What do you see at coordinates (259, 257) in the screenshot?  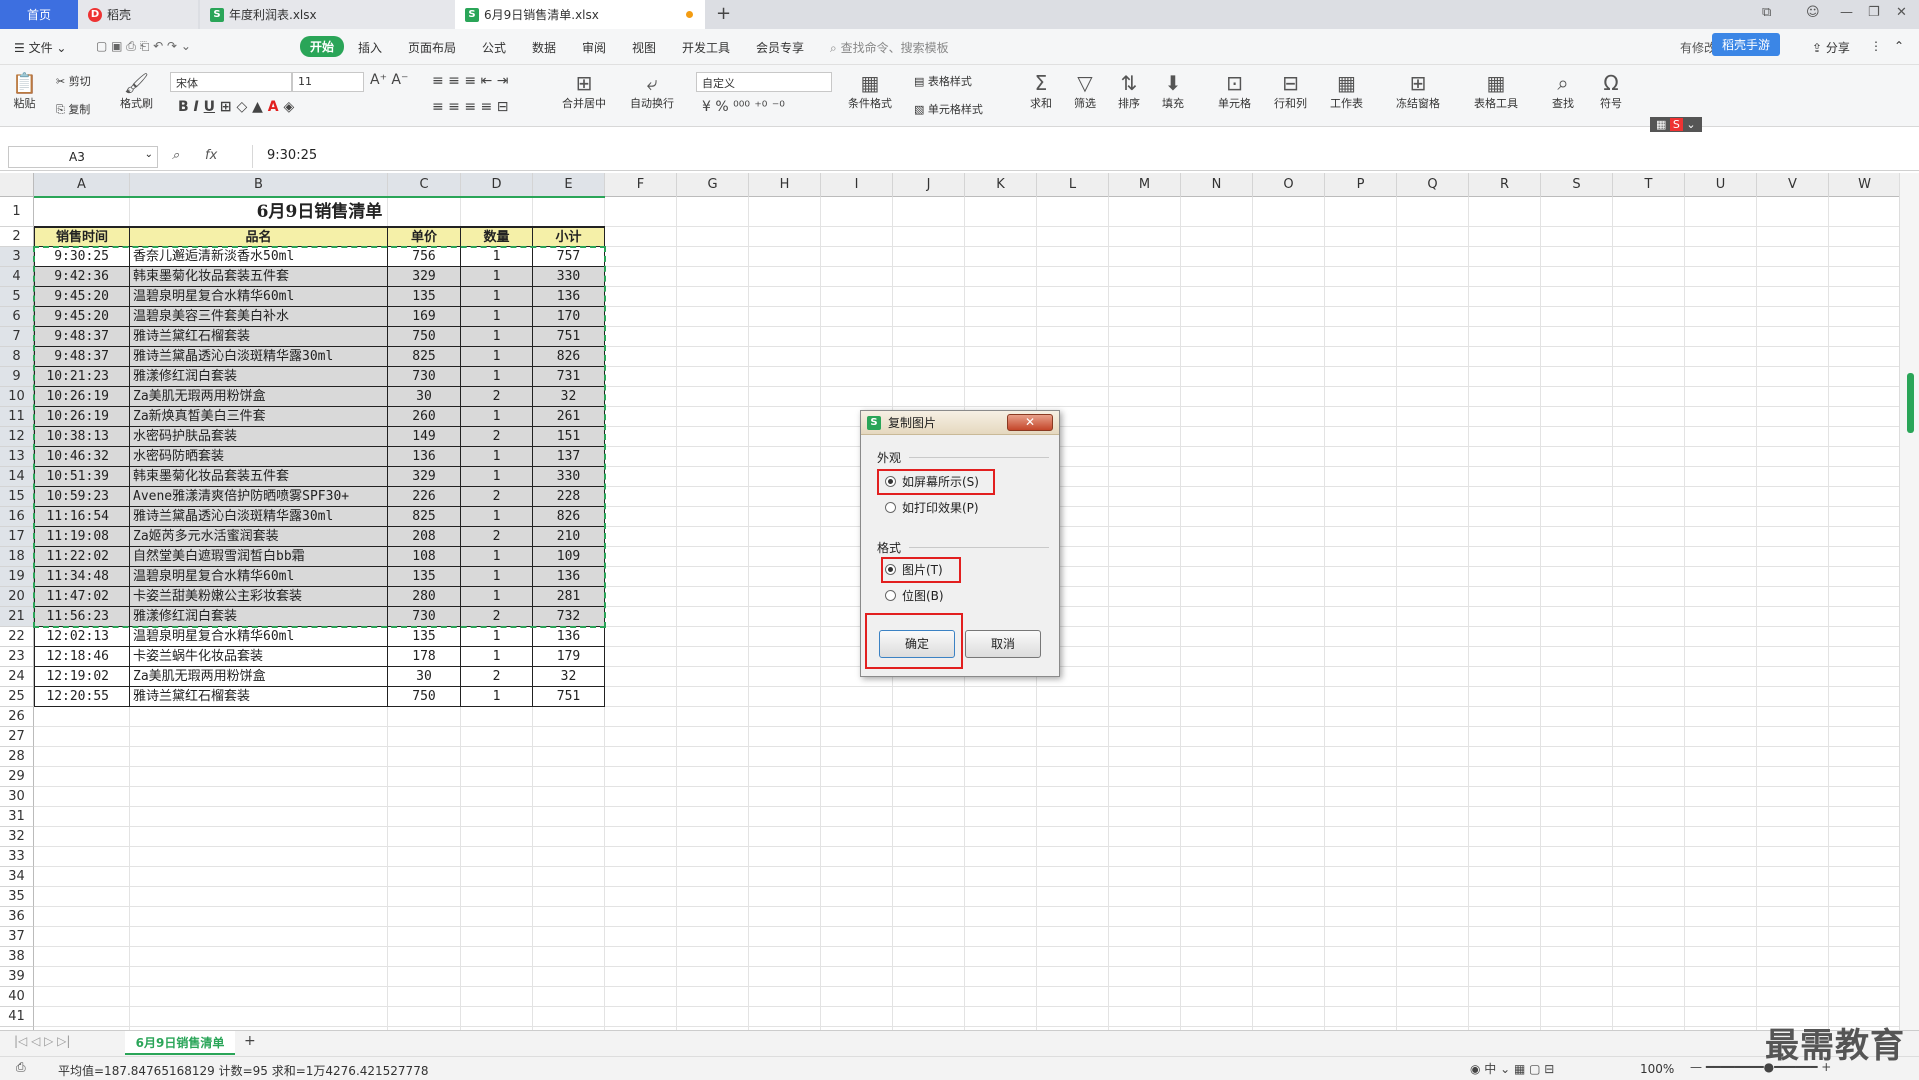 I see `table-cell: 香奈儿邂逅清新淡香水50ml` at bounding box center [259, 257].